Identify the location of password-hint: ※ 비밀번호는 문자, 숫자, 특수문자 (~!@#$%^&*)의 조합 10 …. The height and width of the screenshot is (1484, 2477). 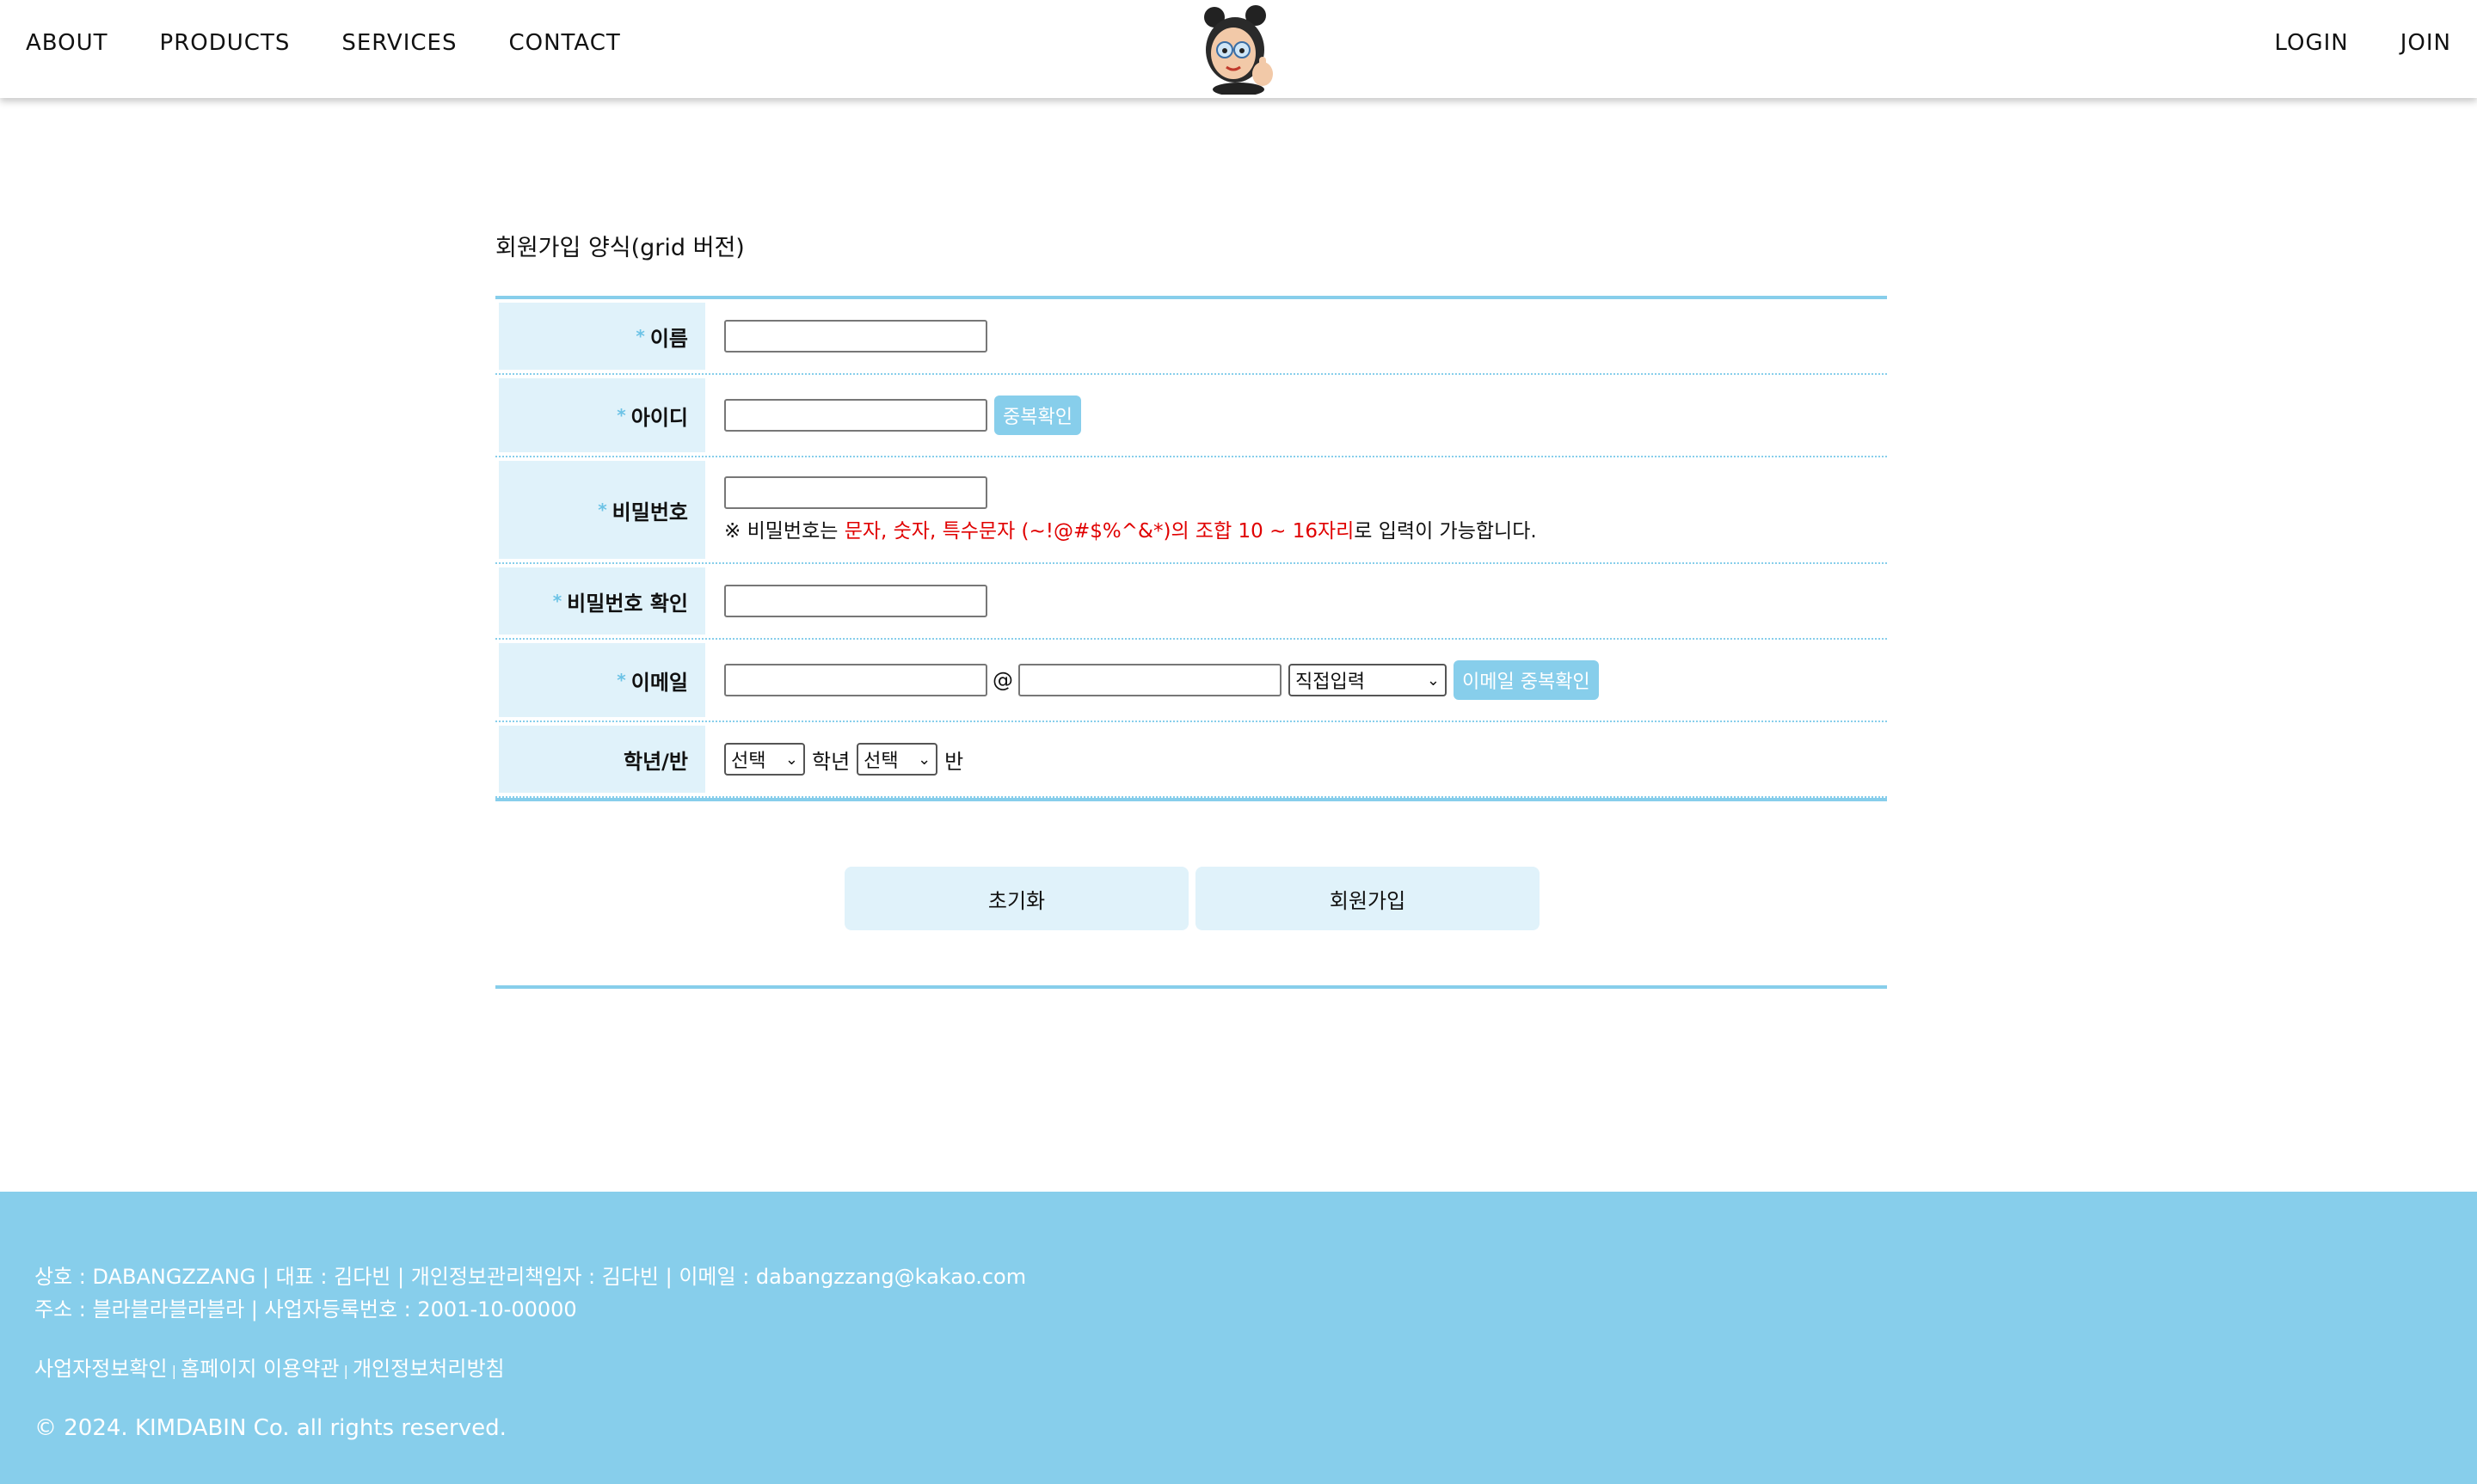
(1130, 528).